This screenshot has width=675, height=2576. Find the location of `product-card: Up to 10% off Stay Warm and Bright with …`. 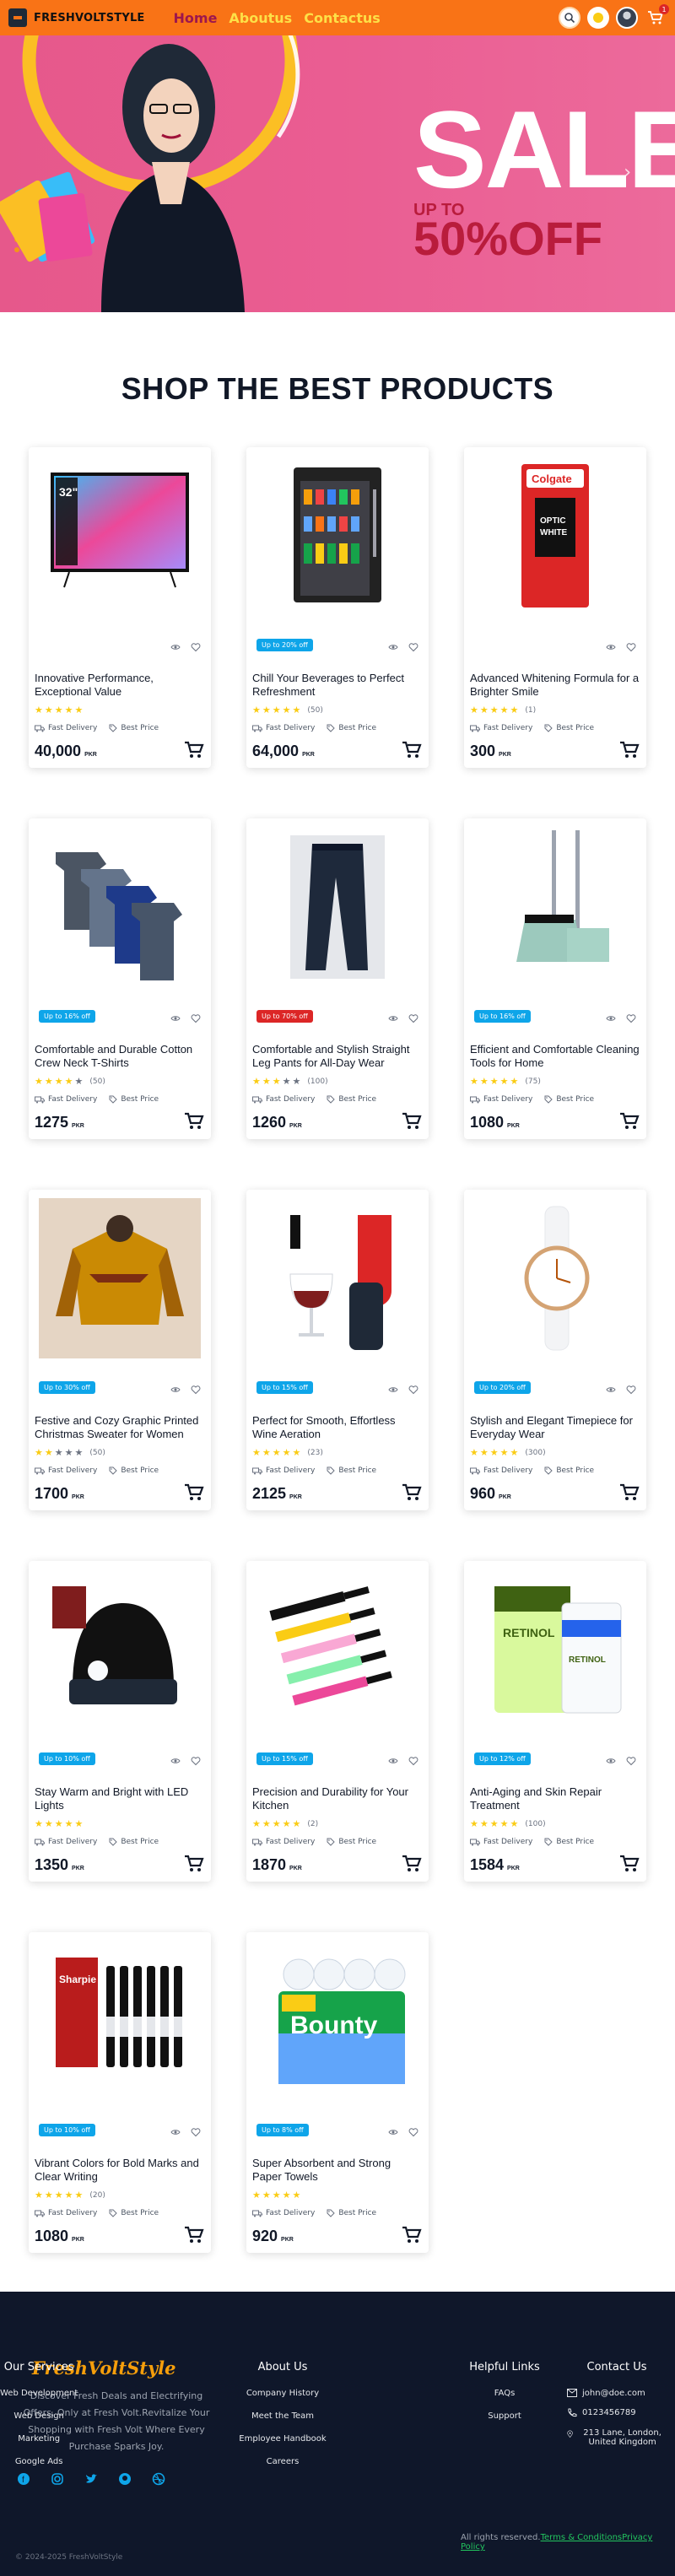

product-card: Up to 10% off Stay Warm and Bright with … is located at coordinates (120, 1721).